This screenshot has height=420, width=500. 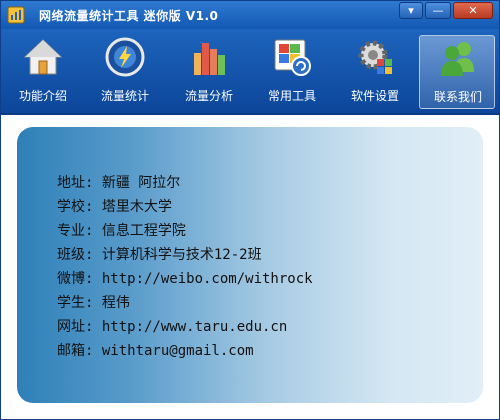 What do you see at coordinates (209, 59) in the screenshot?
I see `bar-chart-icon` at bounding box center [209, 59].